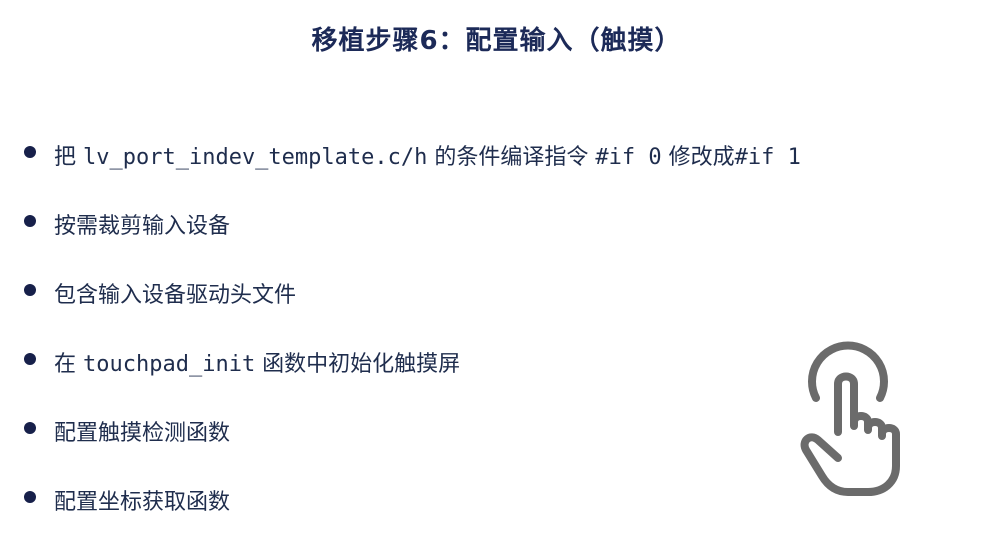 Image resolution: width=993 pixels, height=534 pixels. What do you see at coordinates (511, 157) in the screenshot?
I see `bullet-1-part-3: 的条件编译指令` at bounding box center [511, 157].